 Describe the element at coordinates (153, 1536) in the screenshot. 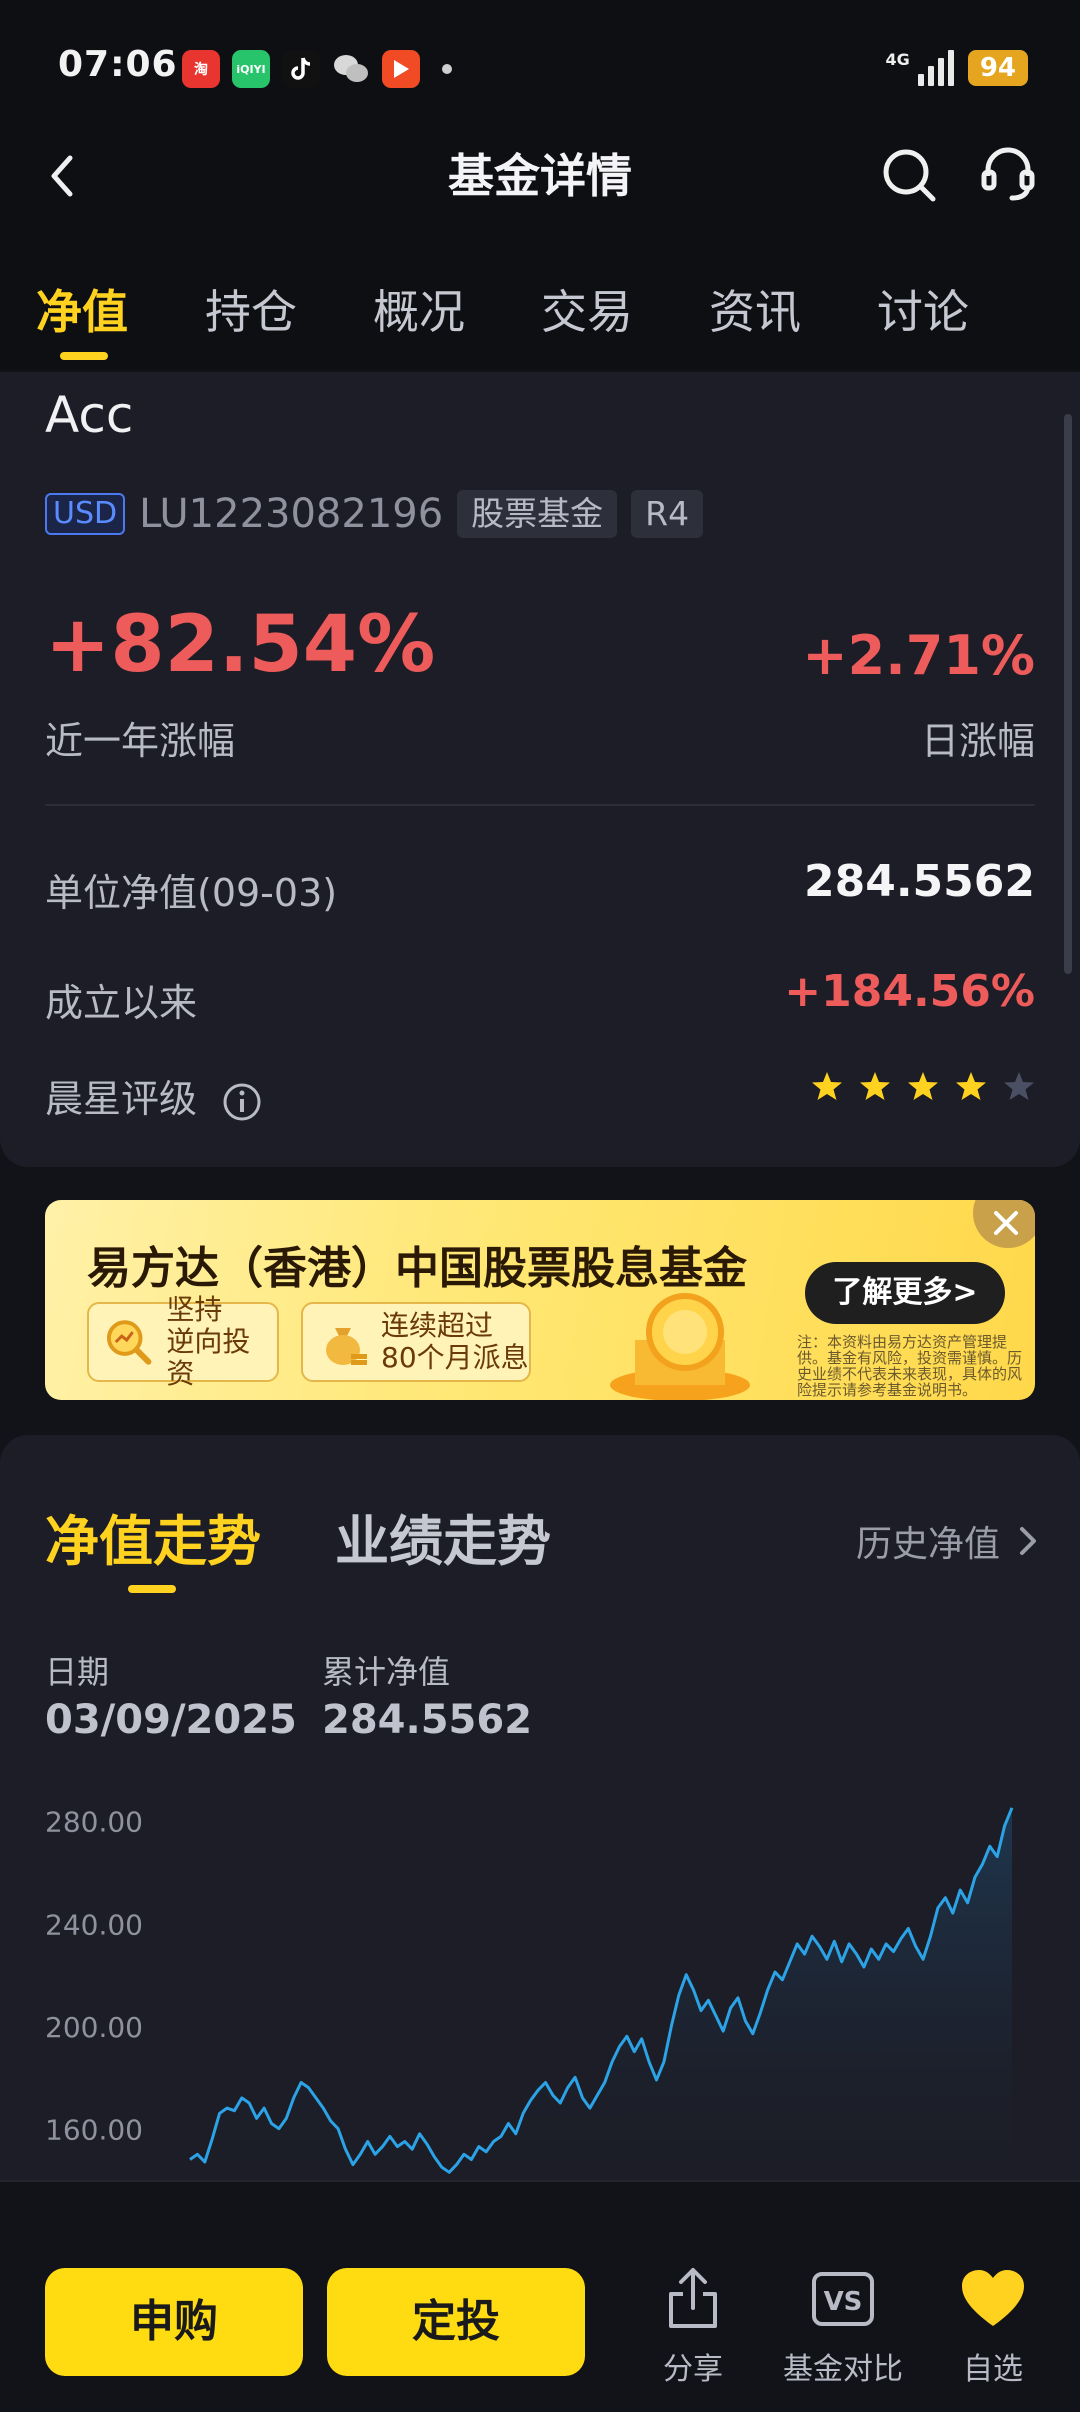

I see `tab-nav-trend: 净值走势` at that location.